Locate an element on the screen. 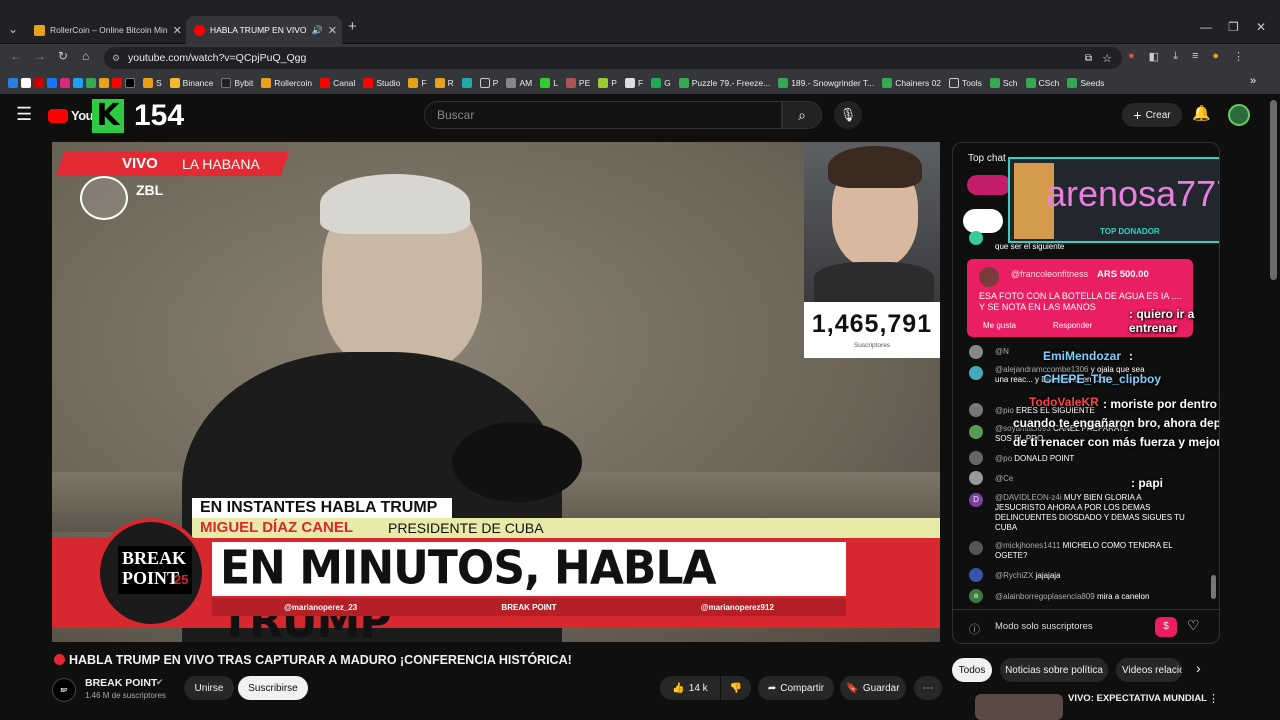 This screenshot has width=1280, height=720. join-label: Unirse is located at coordinates (209, 688).